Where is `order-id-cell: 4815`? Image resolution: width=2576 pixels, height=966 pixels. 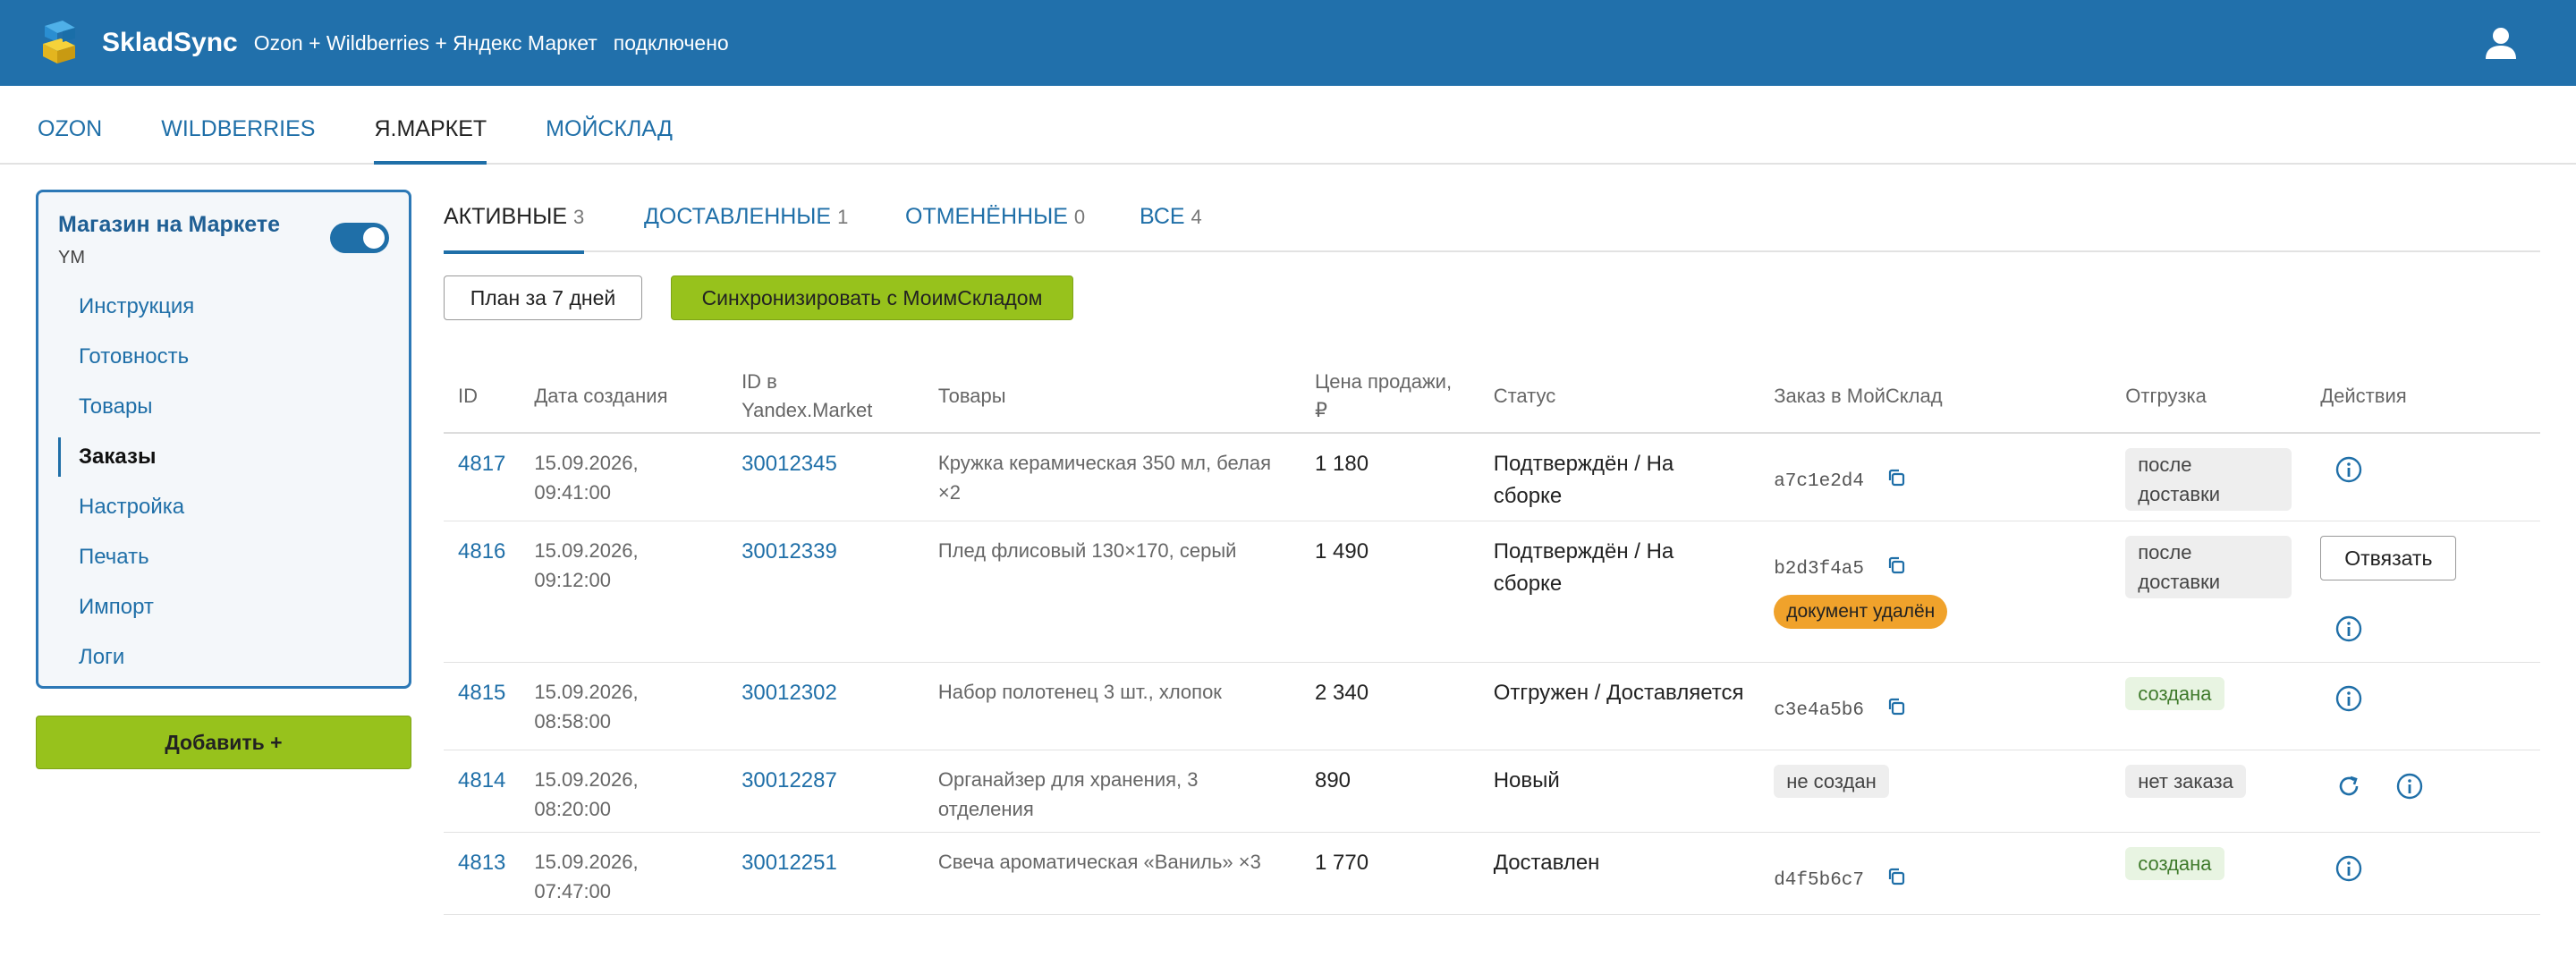 order-id-cell: 4815 is located at coordinates (482, 706).